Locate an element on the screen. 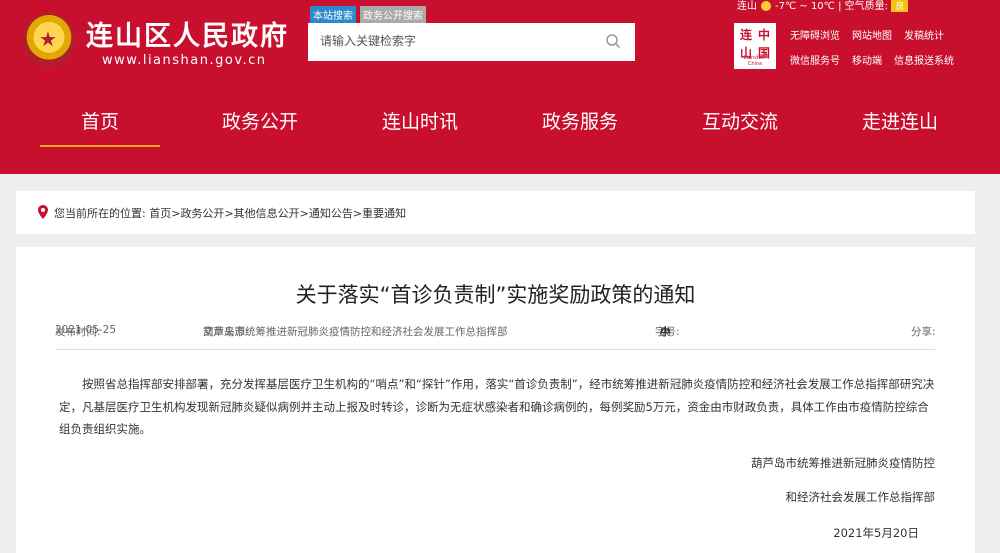  main-nav: 首页 政务公开 连山时讯 政务服务 互动交流 走进连山 is located at coordinates (500, 127).